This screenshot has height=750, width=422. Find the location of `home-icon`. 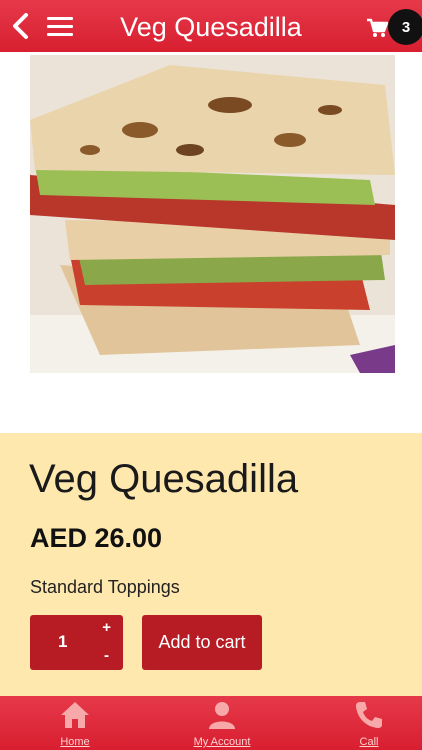

home-icon is located at coordinates (75, 717).